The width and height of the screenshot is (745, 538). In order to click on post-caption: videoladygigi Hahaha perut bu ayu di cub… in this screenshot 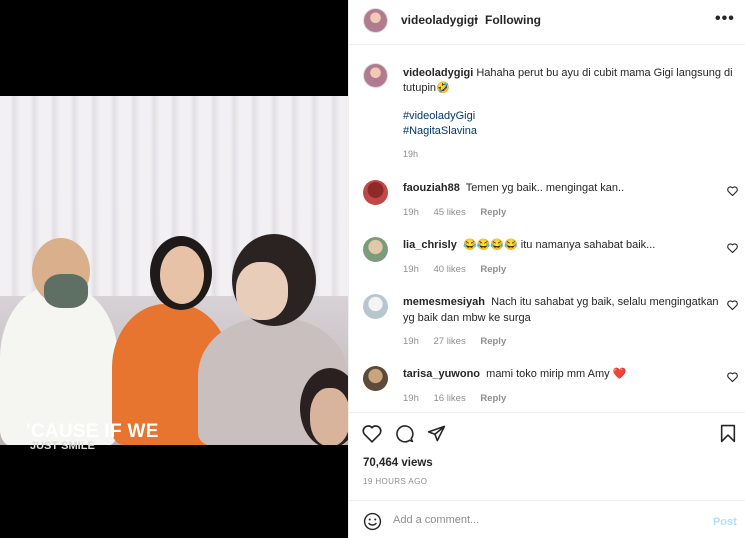, I will do `click(571, 81)`.